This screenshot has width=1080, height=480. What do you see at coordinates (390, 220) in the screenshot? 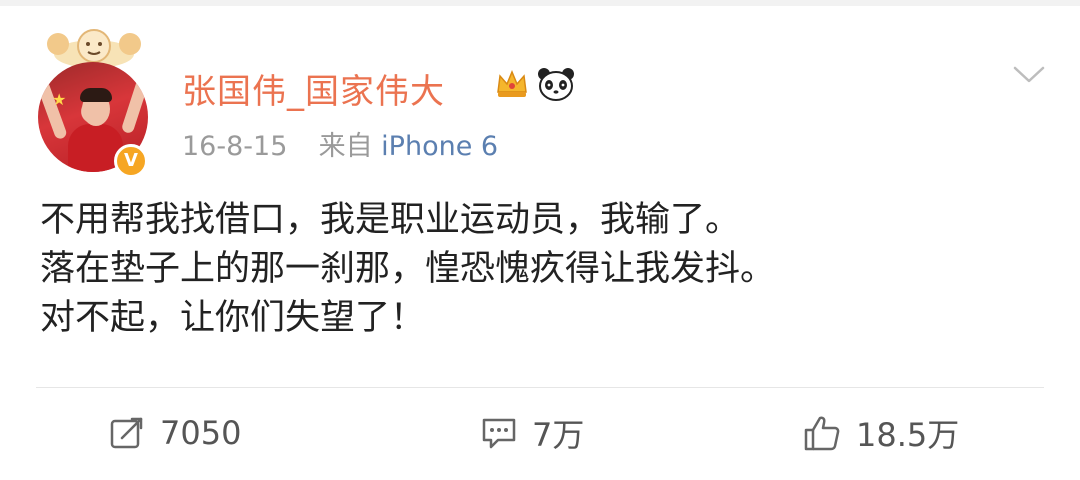
I see `post-content-line: 不用帮我找借口，我是职业运动员，我输了。` at bounding box center [390, 220].